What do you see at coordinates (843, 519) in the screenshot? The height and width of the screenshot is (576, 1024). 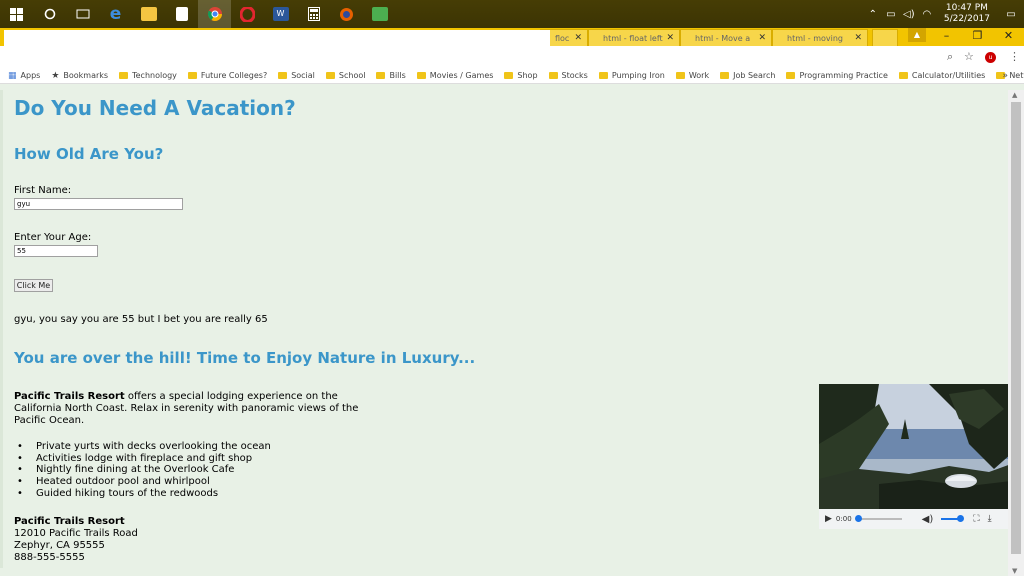 I see `video-time: 0:00` at bounding box center [843, 519].